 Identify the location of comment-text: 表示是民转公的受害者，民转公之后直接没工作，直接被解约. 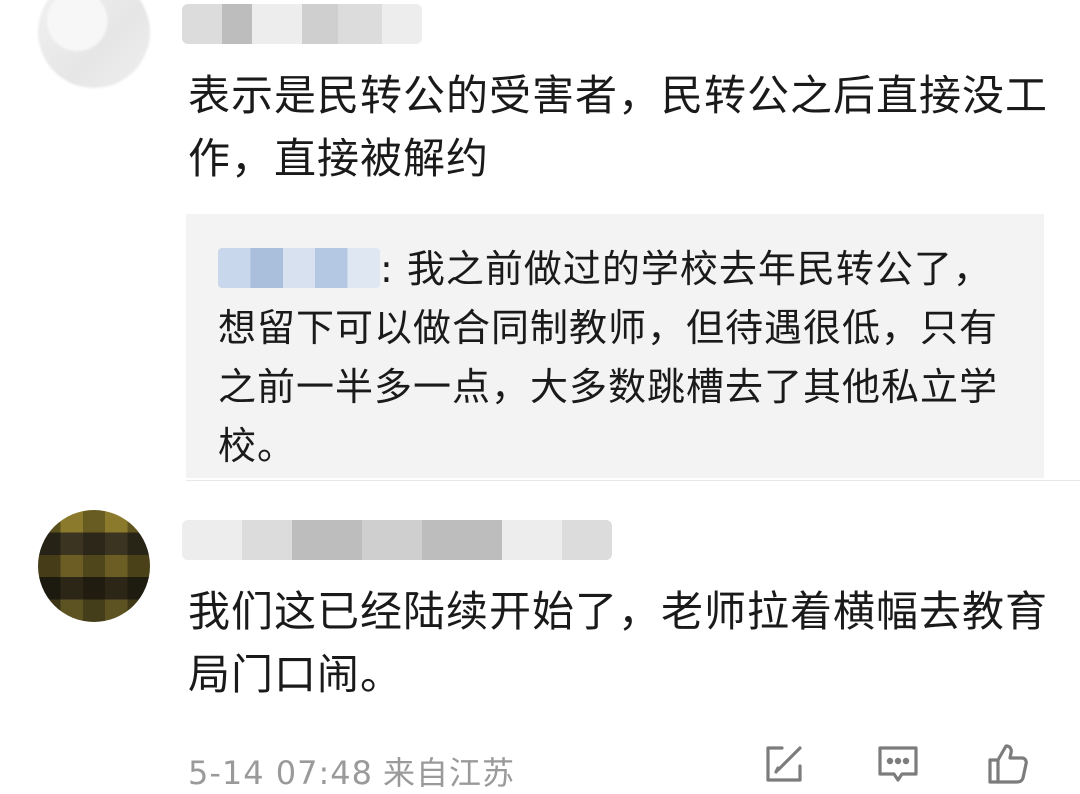
(618, 127).